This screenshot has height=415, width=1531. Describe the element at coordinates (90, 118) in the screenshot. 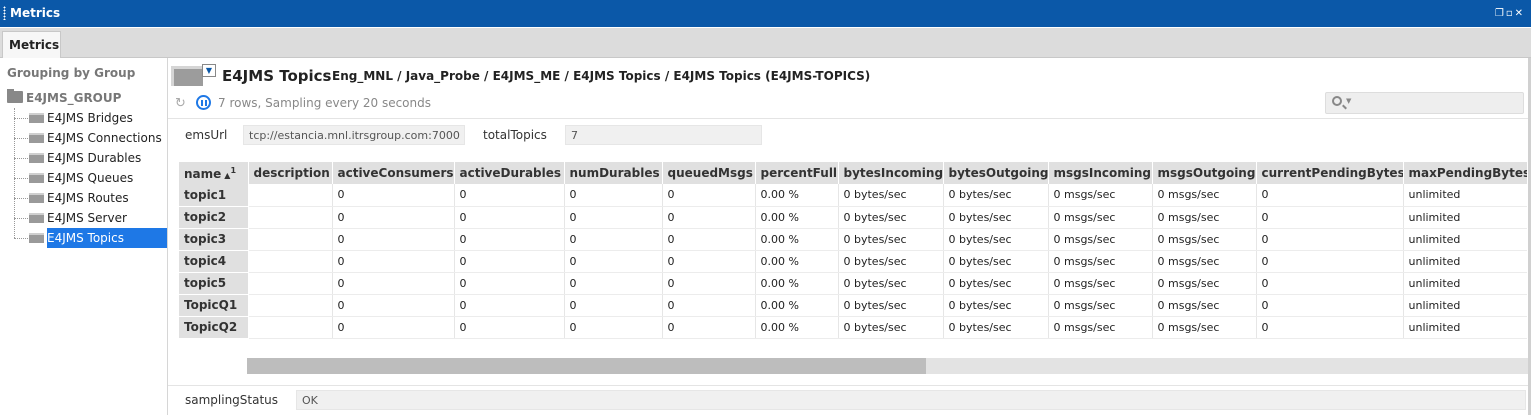

I see `tree-item-bridges: E4JMS Bridges` at that location.